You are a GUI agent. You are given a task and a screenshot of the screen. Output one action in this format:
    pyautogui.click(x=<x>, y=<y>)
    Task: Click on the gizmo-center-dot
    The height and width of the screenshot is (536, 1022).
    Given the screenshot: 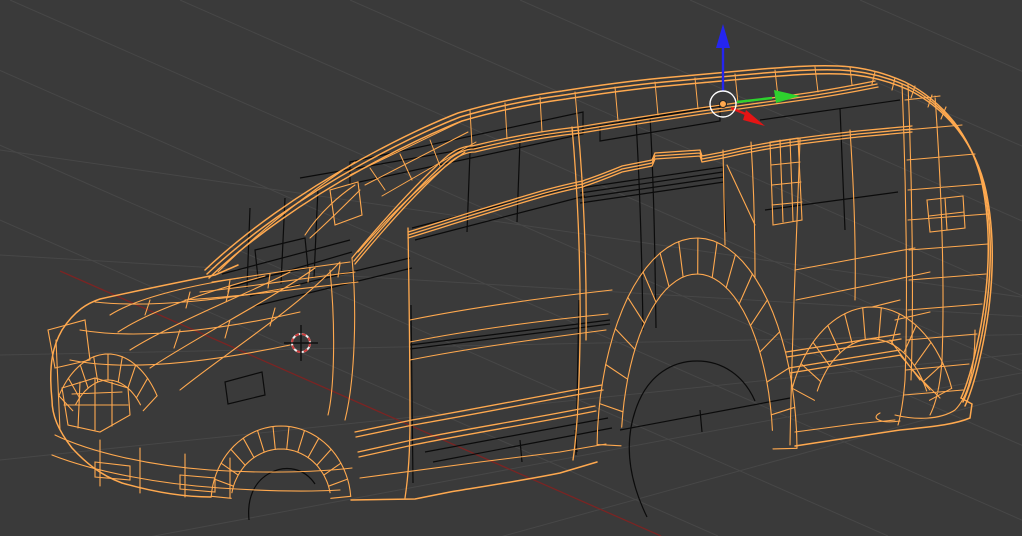 What is the action you would take?
    pyautogui.click(x=723, y=104)
    